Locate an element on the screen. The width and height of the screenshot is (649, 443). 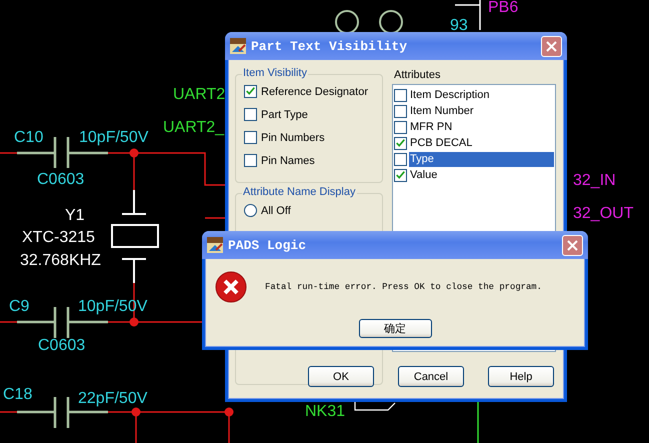
schematic-label: NK31 is located at coordinates (325, 412).